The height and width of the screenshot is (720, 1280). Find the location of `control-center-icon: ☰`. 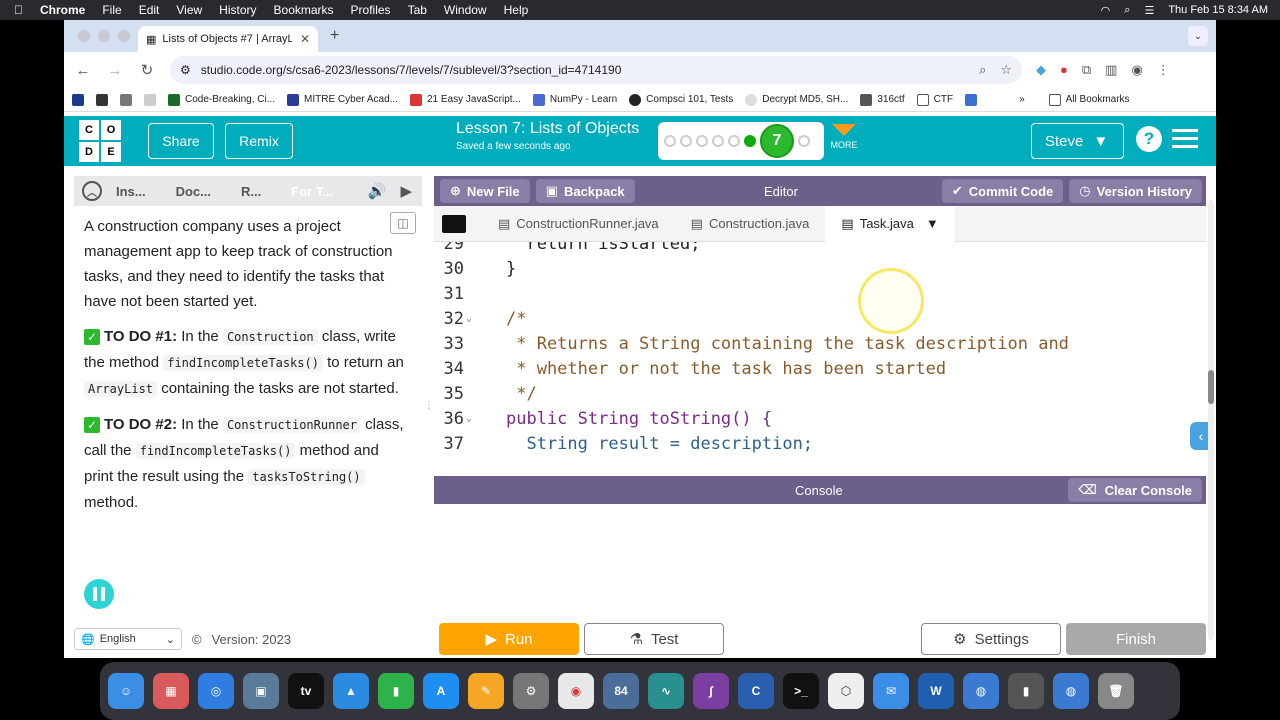

control-center-icon: ☰ is located at coordinates (1149, 10).